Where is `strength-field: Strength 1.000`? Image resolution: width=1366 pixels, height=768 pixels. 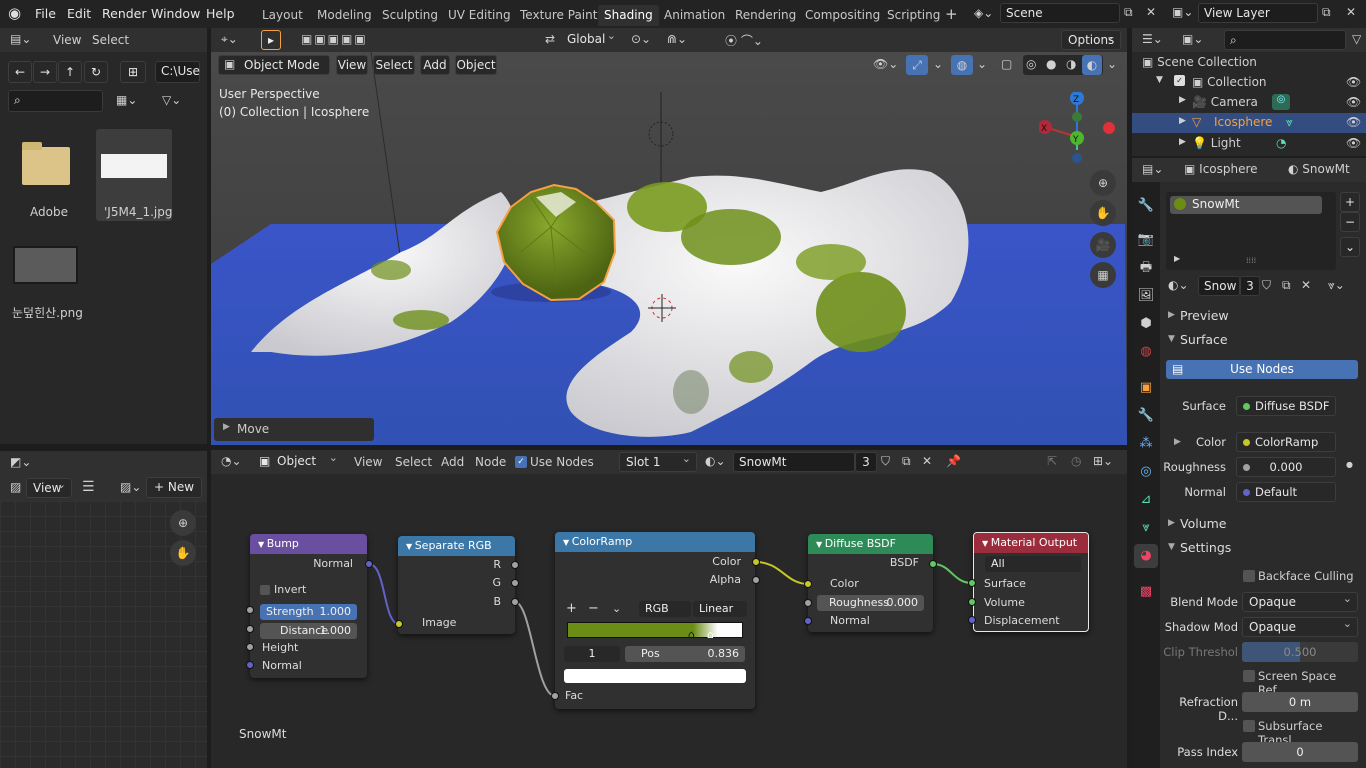
strength-field: Strength 1.000 is located at coordinates (308, 612).